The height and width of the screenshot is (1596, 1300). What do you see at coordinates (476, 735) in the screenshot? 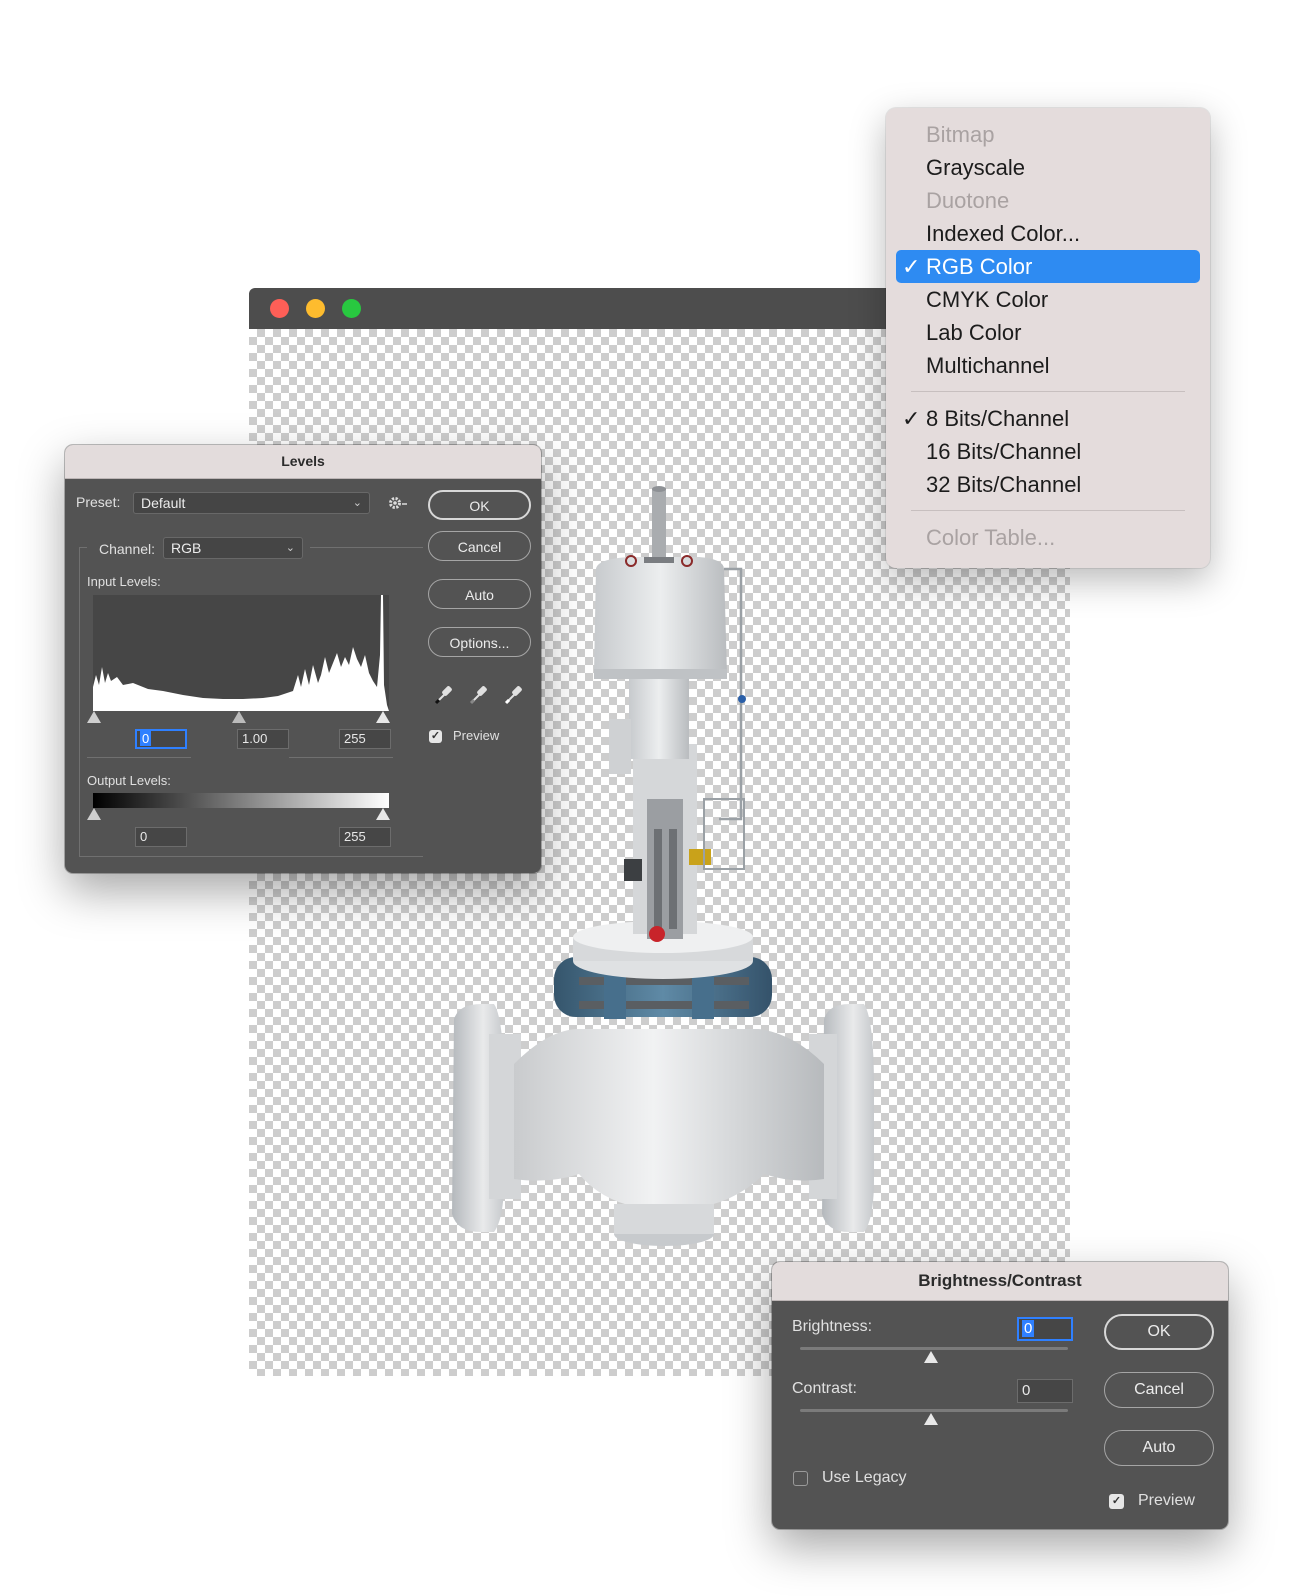
I see `levels-preview-label: Preview` at bounding box center [476, 735].